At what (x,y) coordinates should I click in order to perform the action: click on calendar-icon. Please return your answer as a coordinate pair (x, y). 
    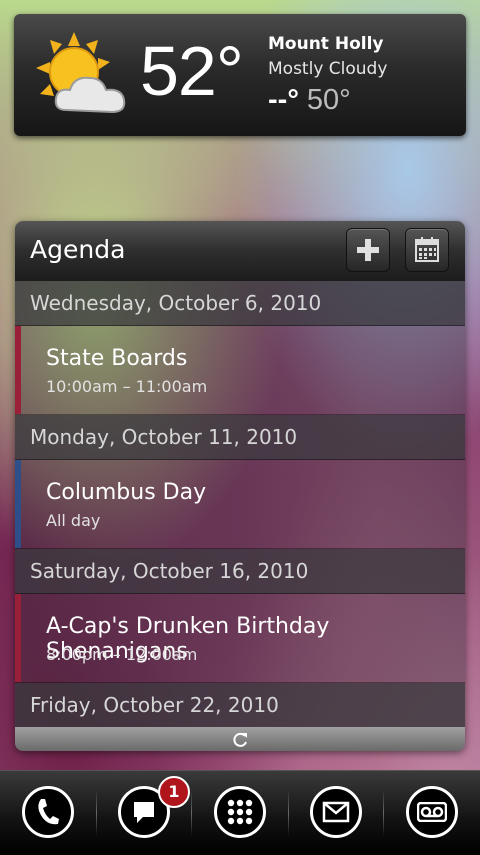
    Looking at the image, I should click on (427, 249).